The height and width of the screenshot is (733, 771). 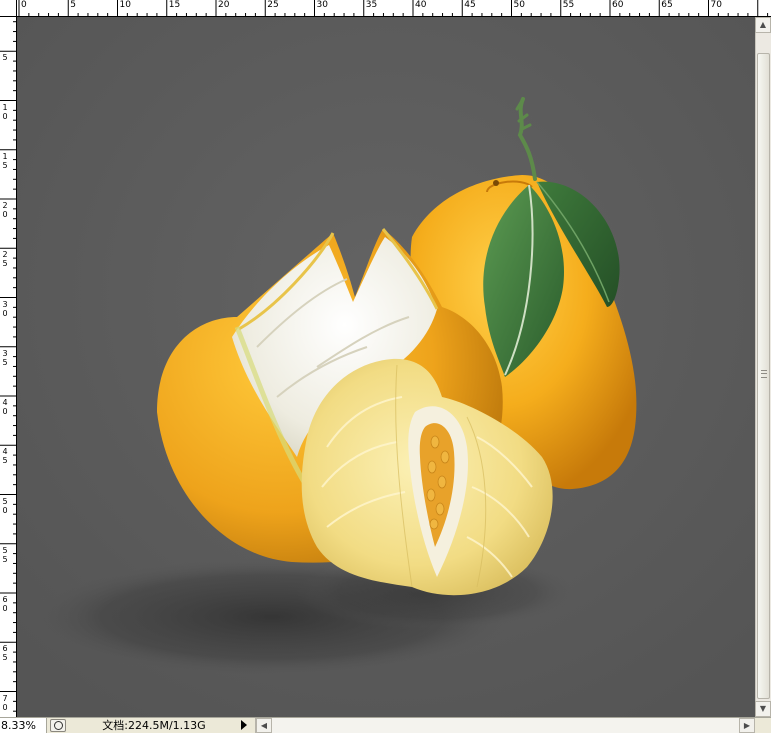 What do you see at coordinates (470, 5) in the screenshot?
I see `ruler-tick-label: 45` at bounding box center [470, 5].